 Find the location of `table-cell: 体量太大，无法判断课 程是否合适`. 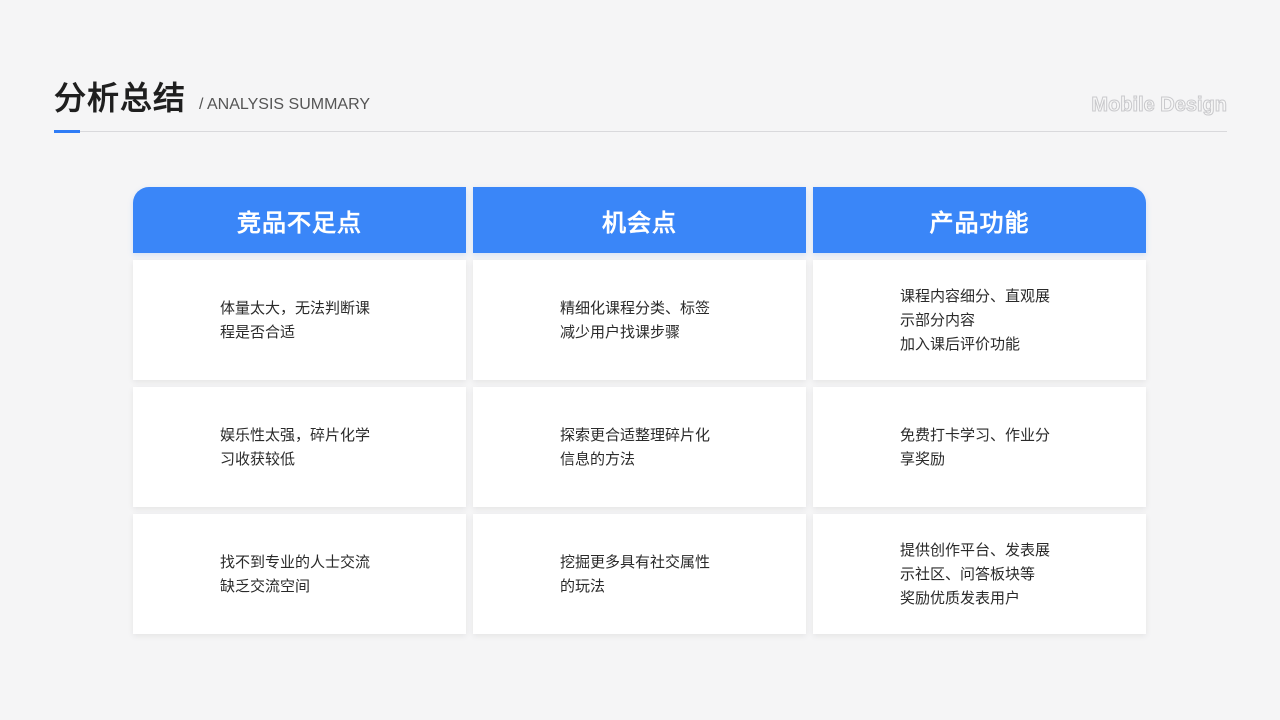

table-cell: 体量太大，无法判断课 程是否合适 is located at coordinates (299, 320).